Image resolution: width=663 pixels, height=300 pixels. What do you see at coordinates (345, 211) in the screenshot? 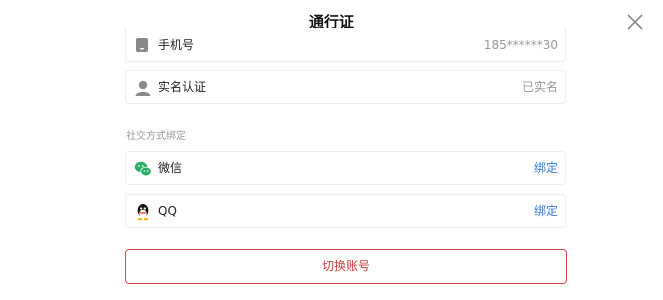
I see `qq-row: QQ 绑定` at bounding box center [345, 211].